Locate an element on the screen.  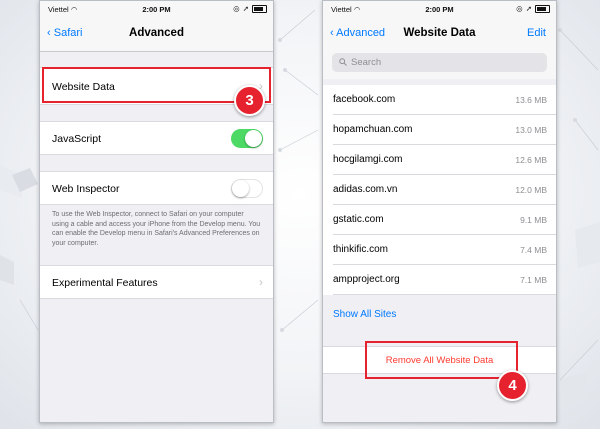
web-inspector-row: Web Inspector is located at coordinates (156, 188).